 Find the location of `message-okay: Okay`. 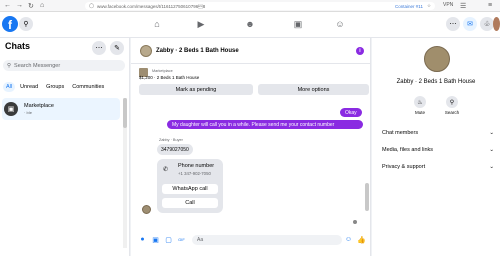

message-okay: Okay is located at coordinates (351, 112).